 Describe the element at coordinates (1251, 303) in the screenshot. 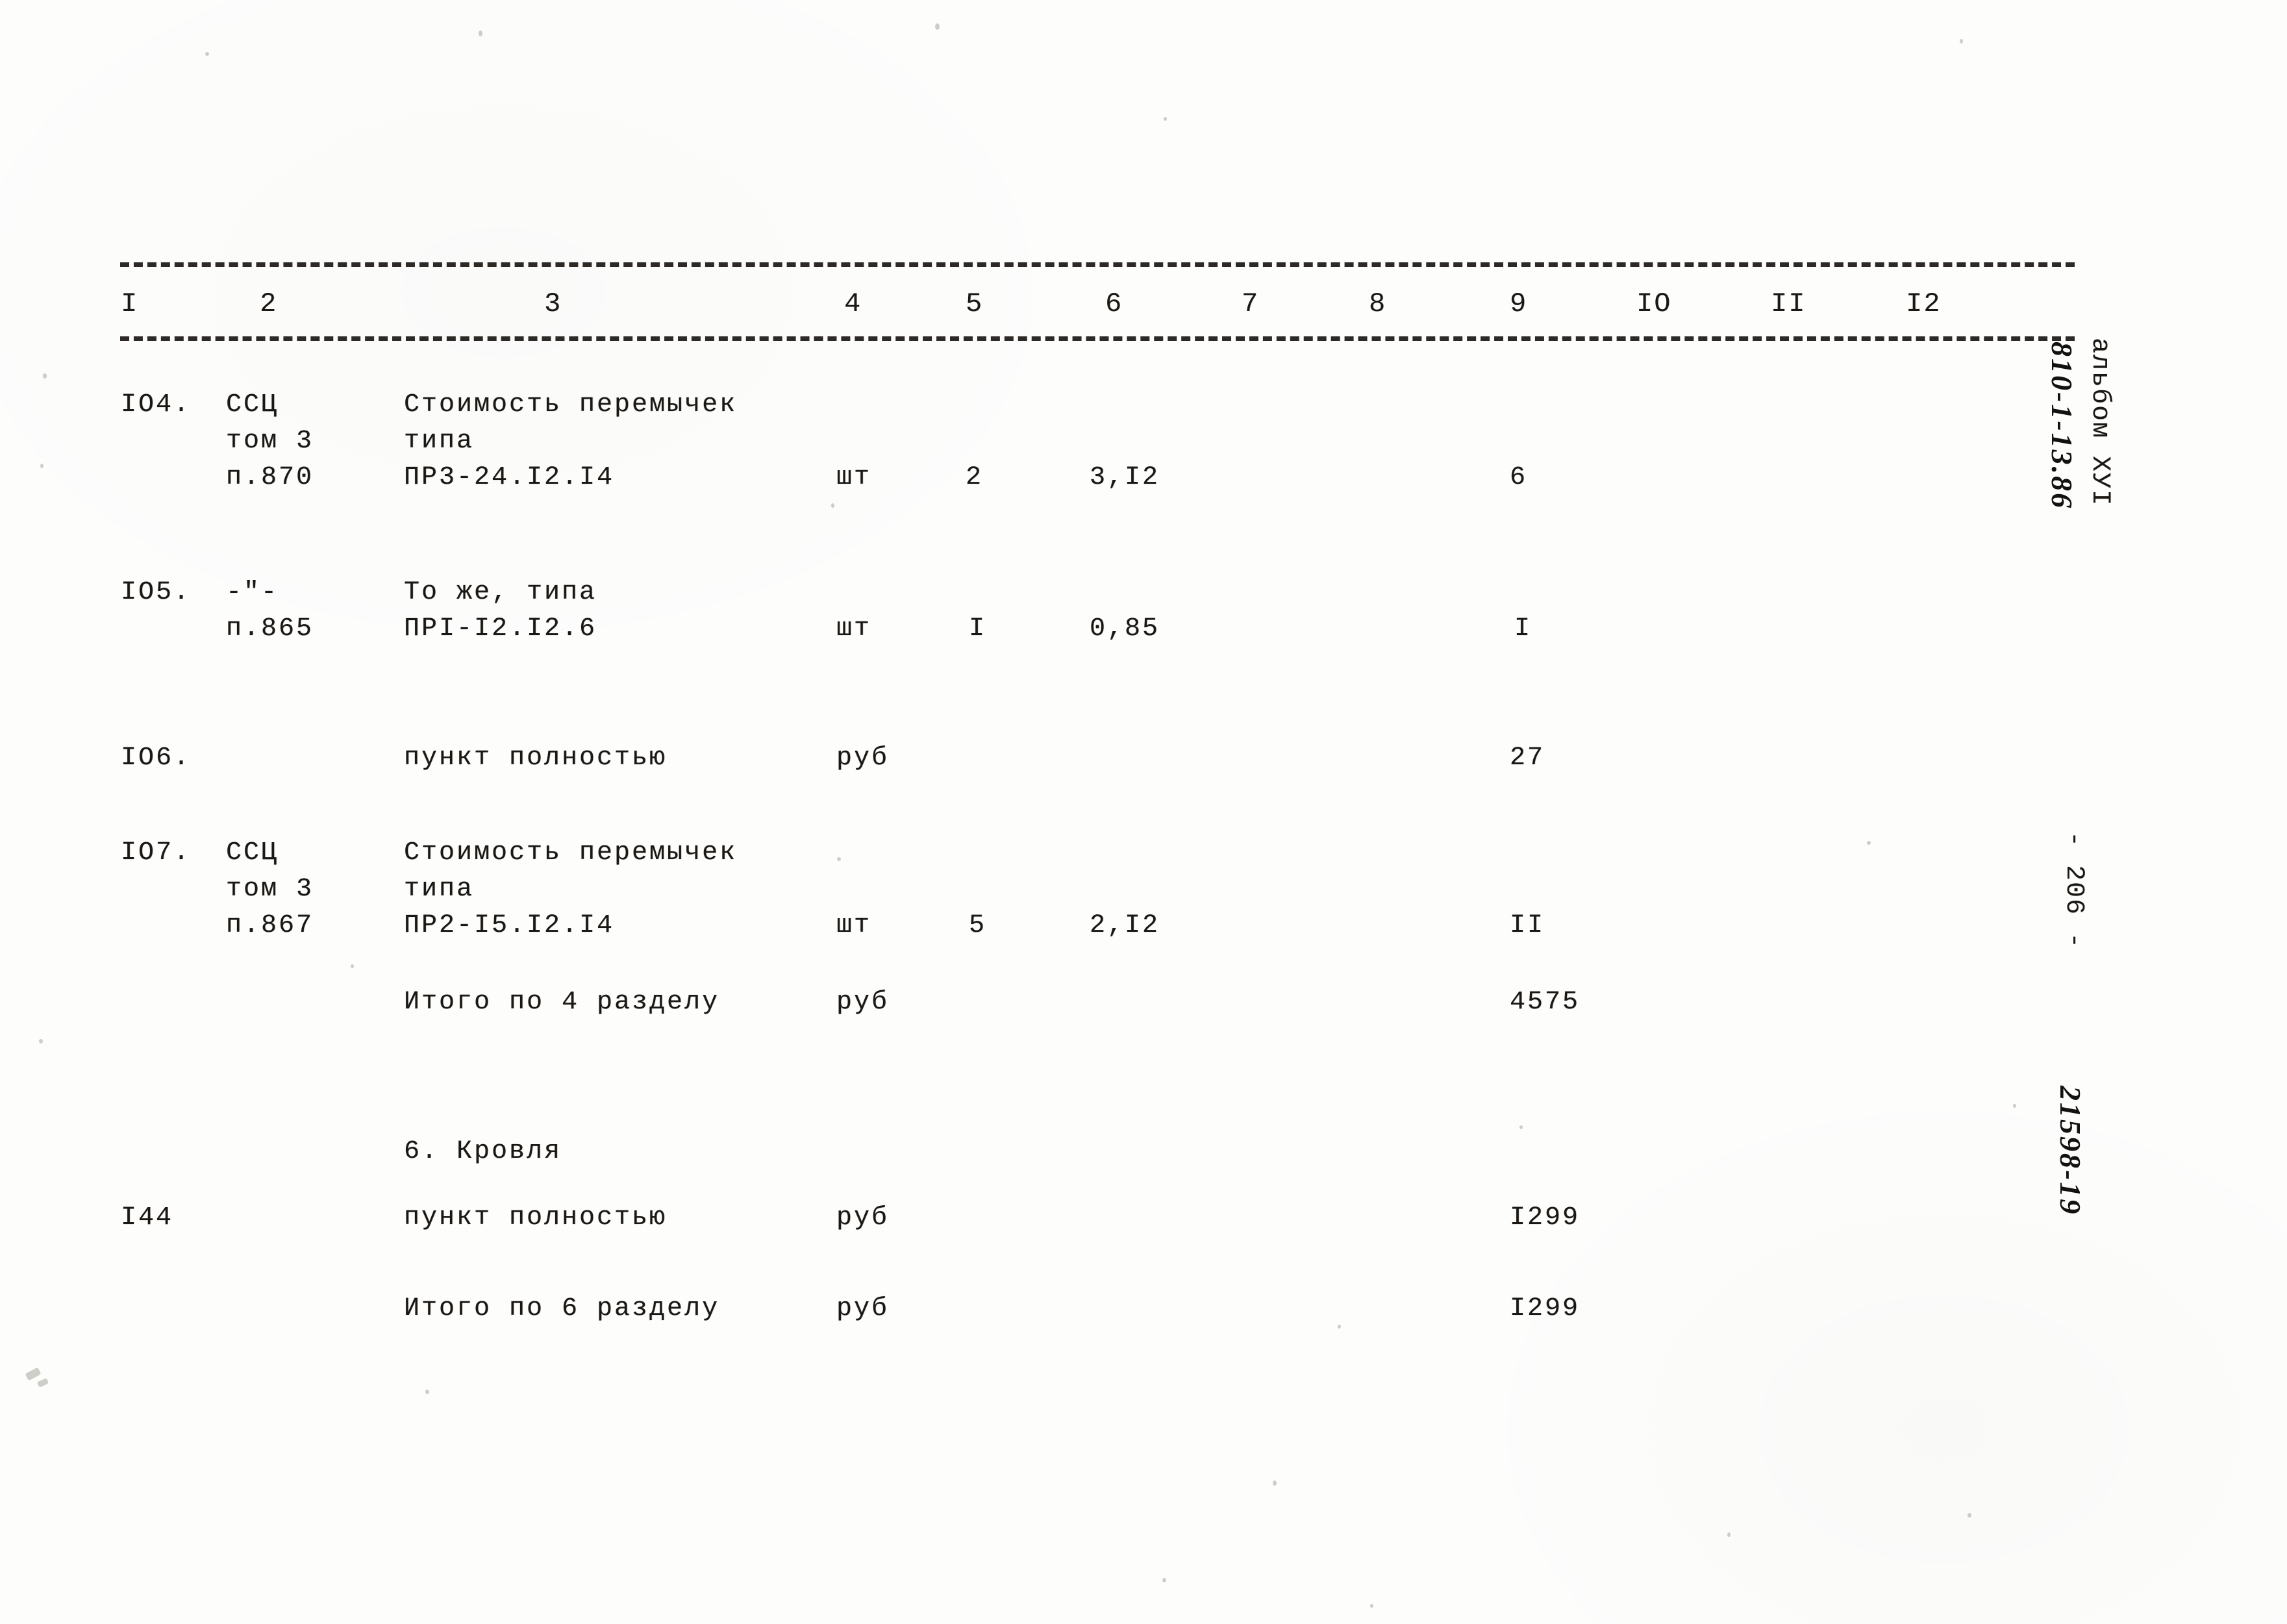

I see `column-header-7: 7` at that location.